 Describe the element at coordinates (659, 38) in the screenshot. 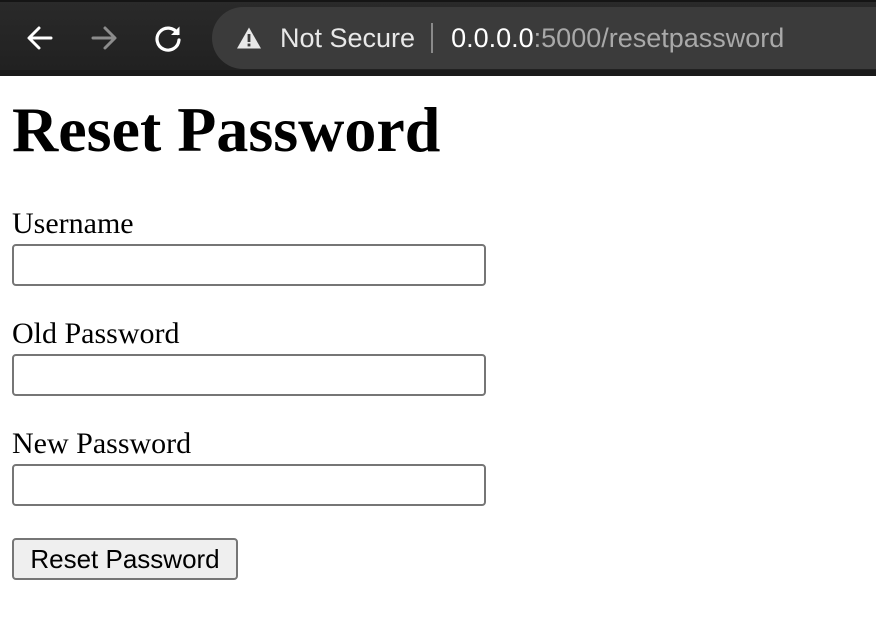

I see `url-path: :5000/resetpassword` at that location.